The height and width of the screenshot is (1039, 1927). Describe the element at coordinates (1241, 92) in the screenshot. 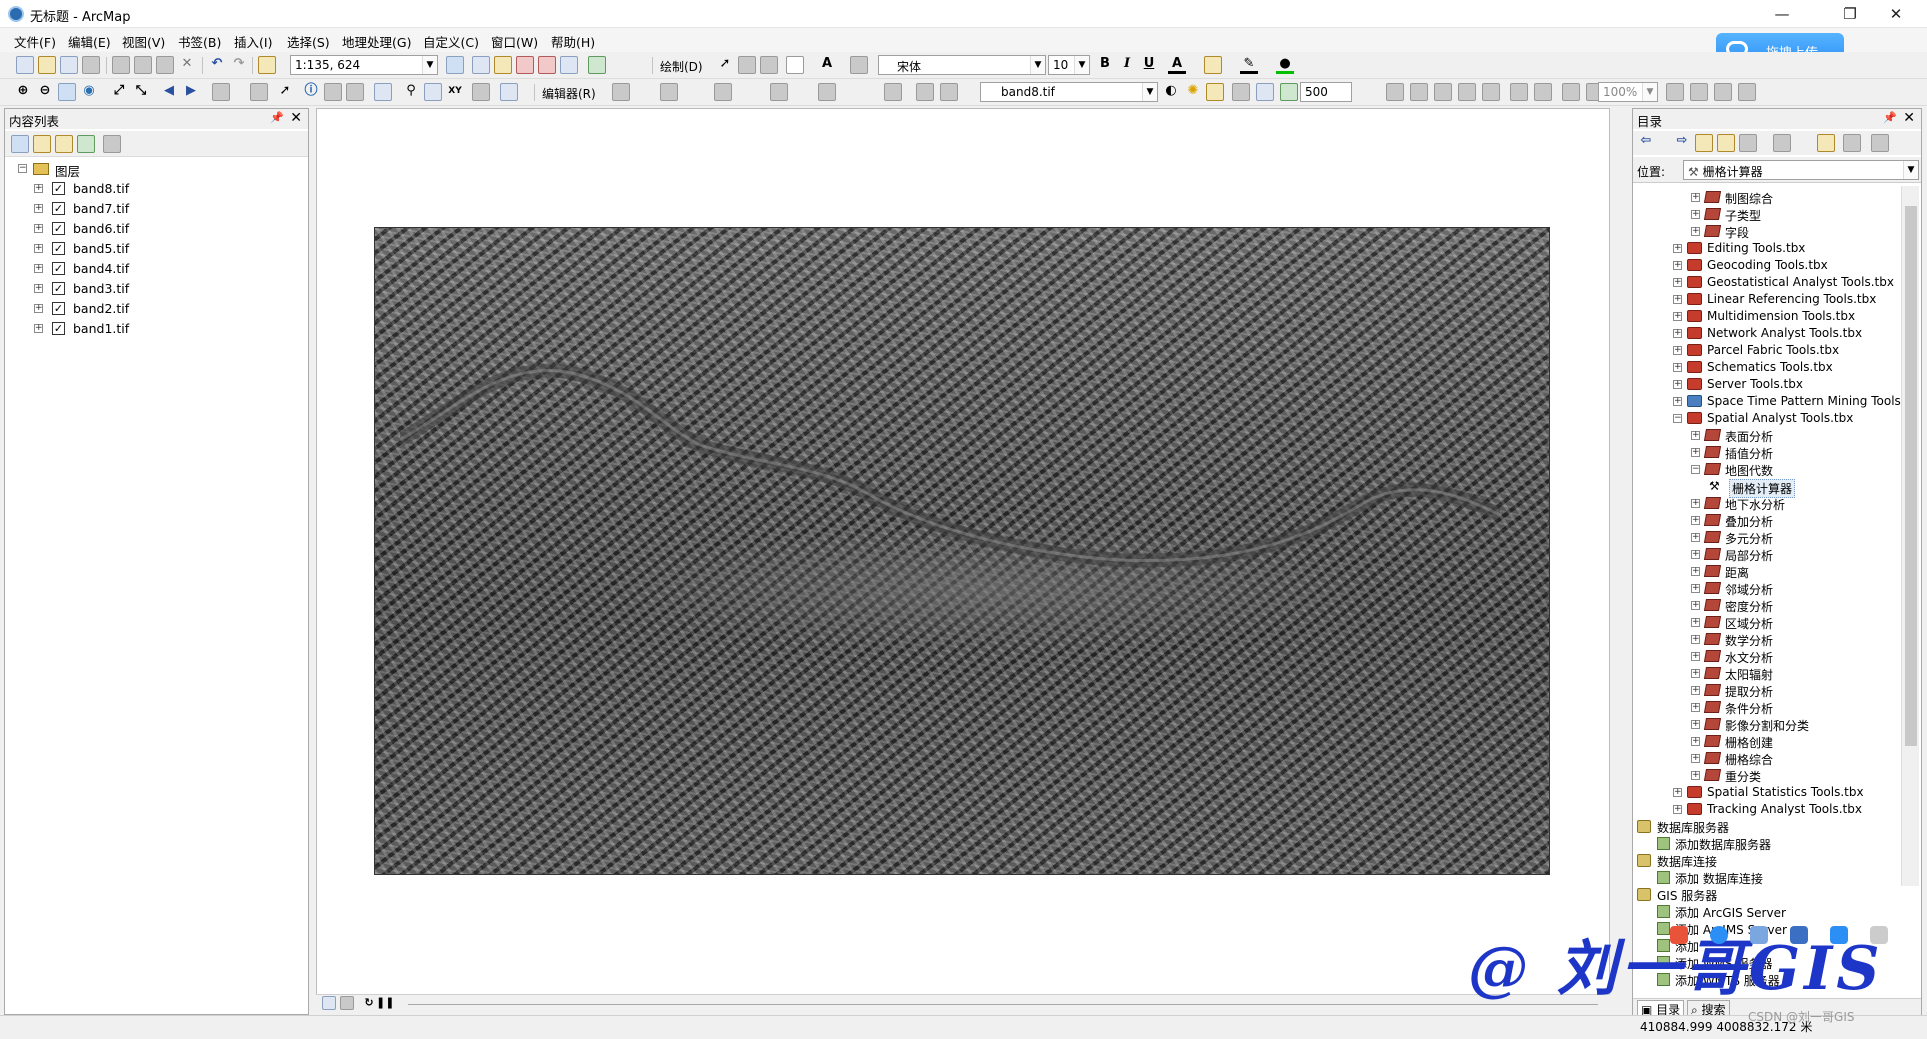

I see `flicker-icon` at that location.